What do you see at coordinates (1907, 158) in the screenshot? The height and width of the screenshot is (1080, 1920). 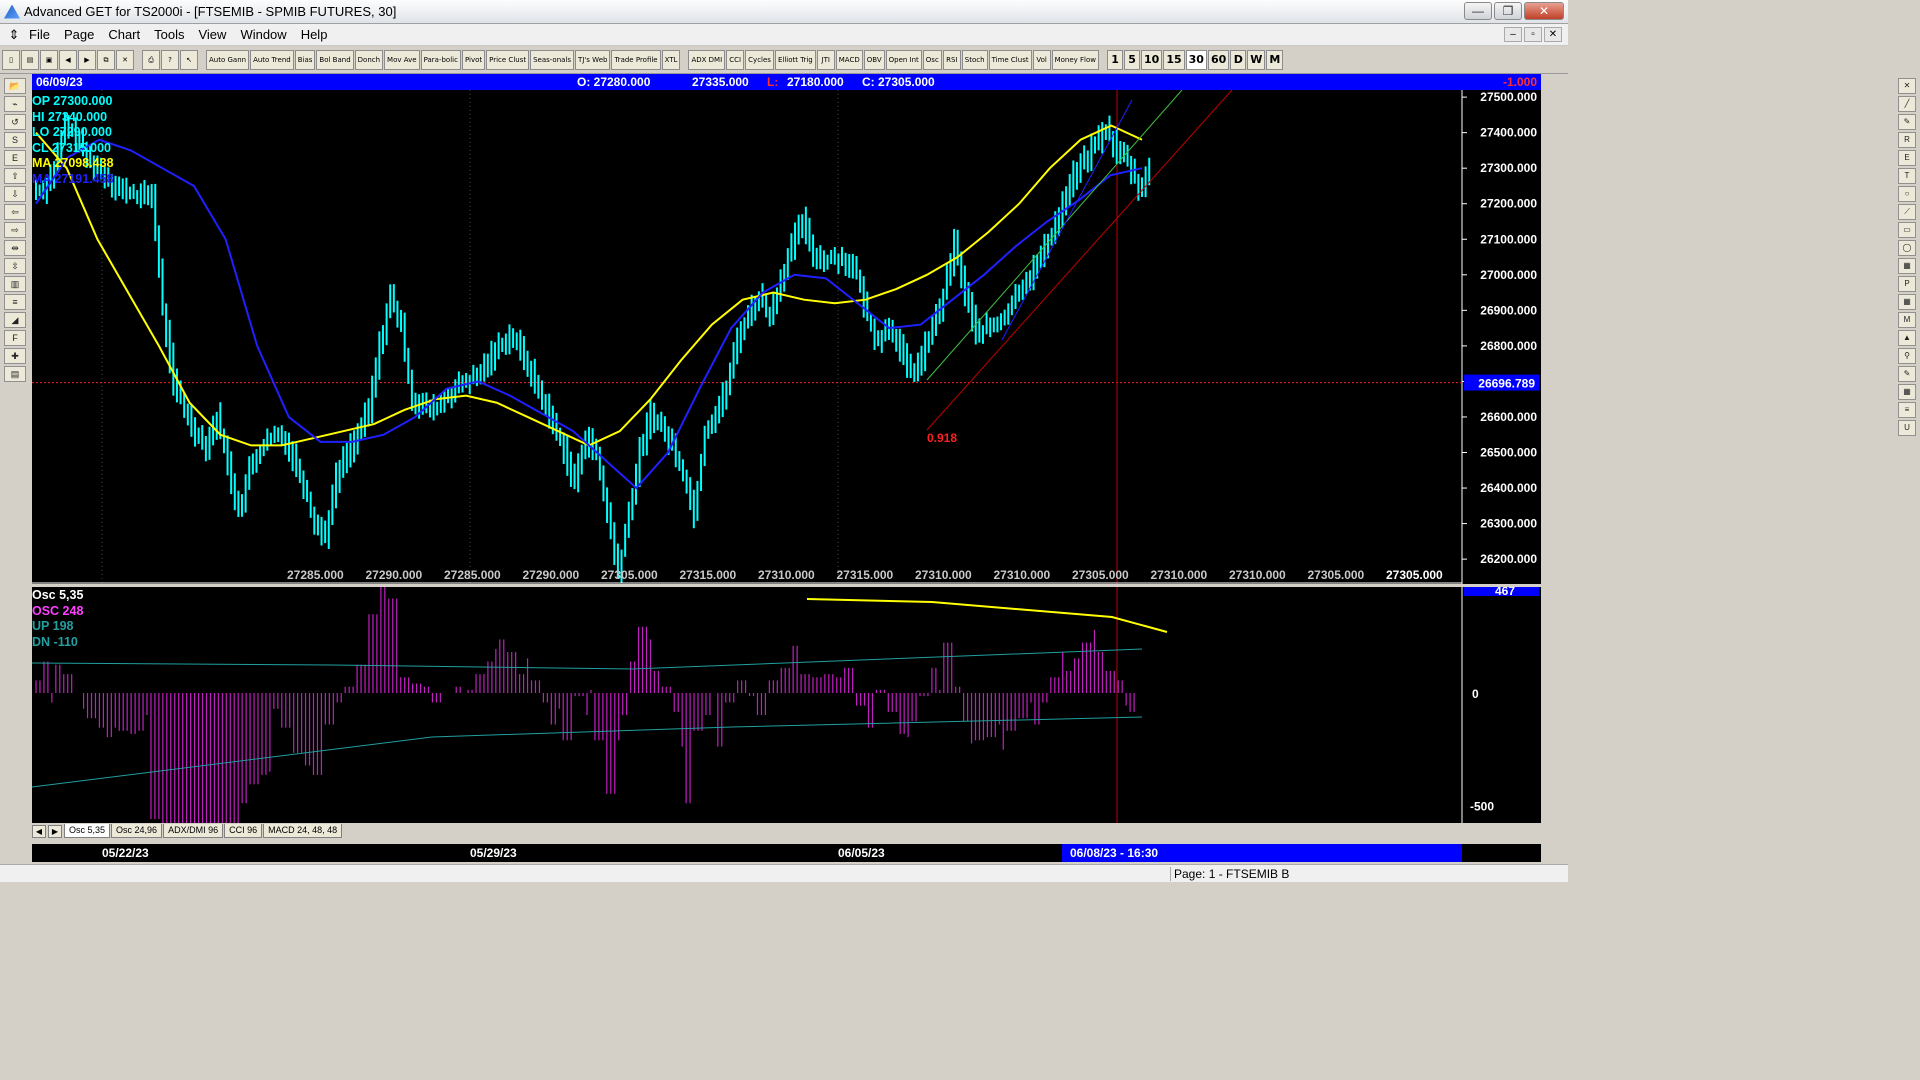 I see `fib-ext-icon: E` at bounding box center [1907, 158].